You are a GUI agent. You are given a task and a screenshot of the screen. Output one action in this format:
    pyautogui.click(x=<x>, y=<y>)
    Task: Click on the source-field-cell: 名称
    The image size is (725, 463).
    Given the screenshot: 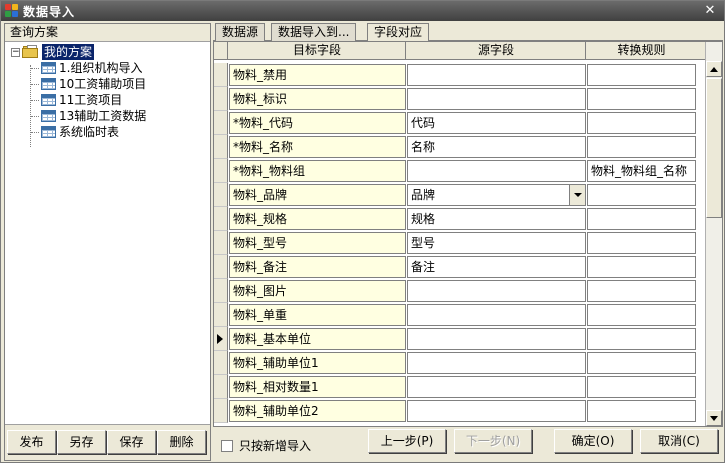 What is the action you would take?
    pyautogui.click(x=496, y=147)
    